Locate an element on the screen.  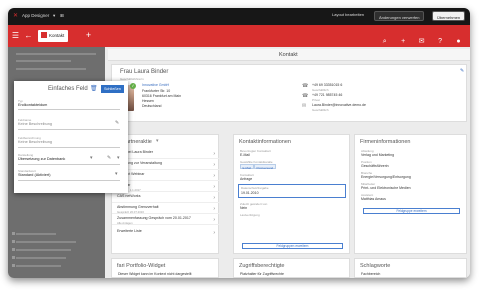
phone-private: +49 721 985745 46 is located at coordinates (327, 95).